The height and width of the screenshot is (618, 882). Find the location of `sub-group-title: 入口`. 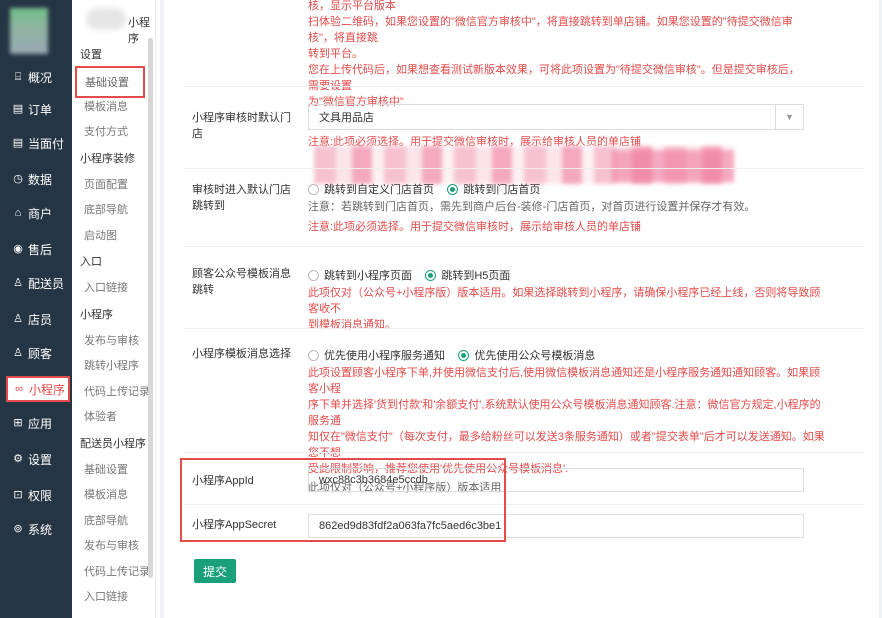

sub-group-title: 入口 is located at coordinates (91, 262).